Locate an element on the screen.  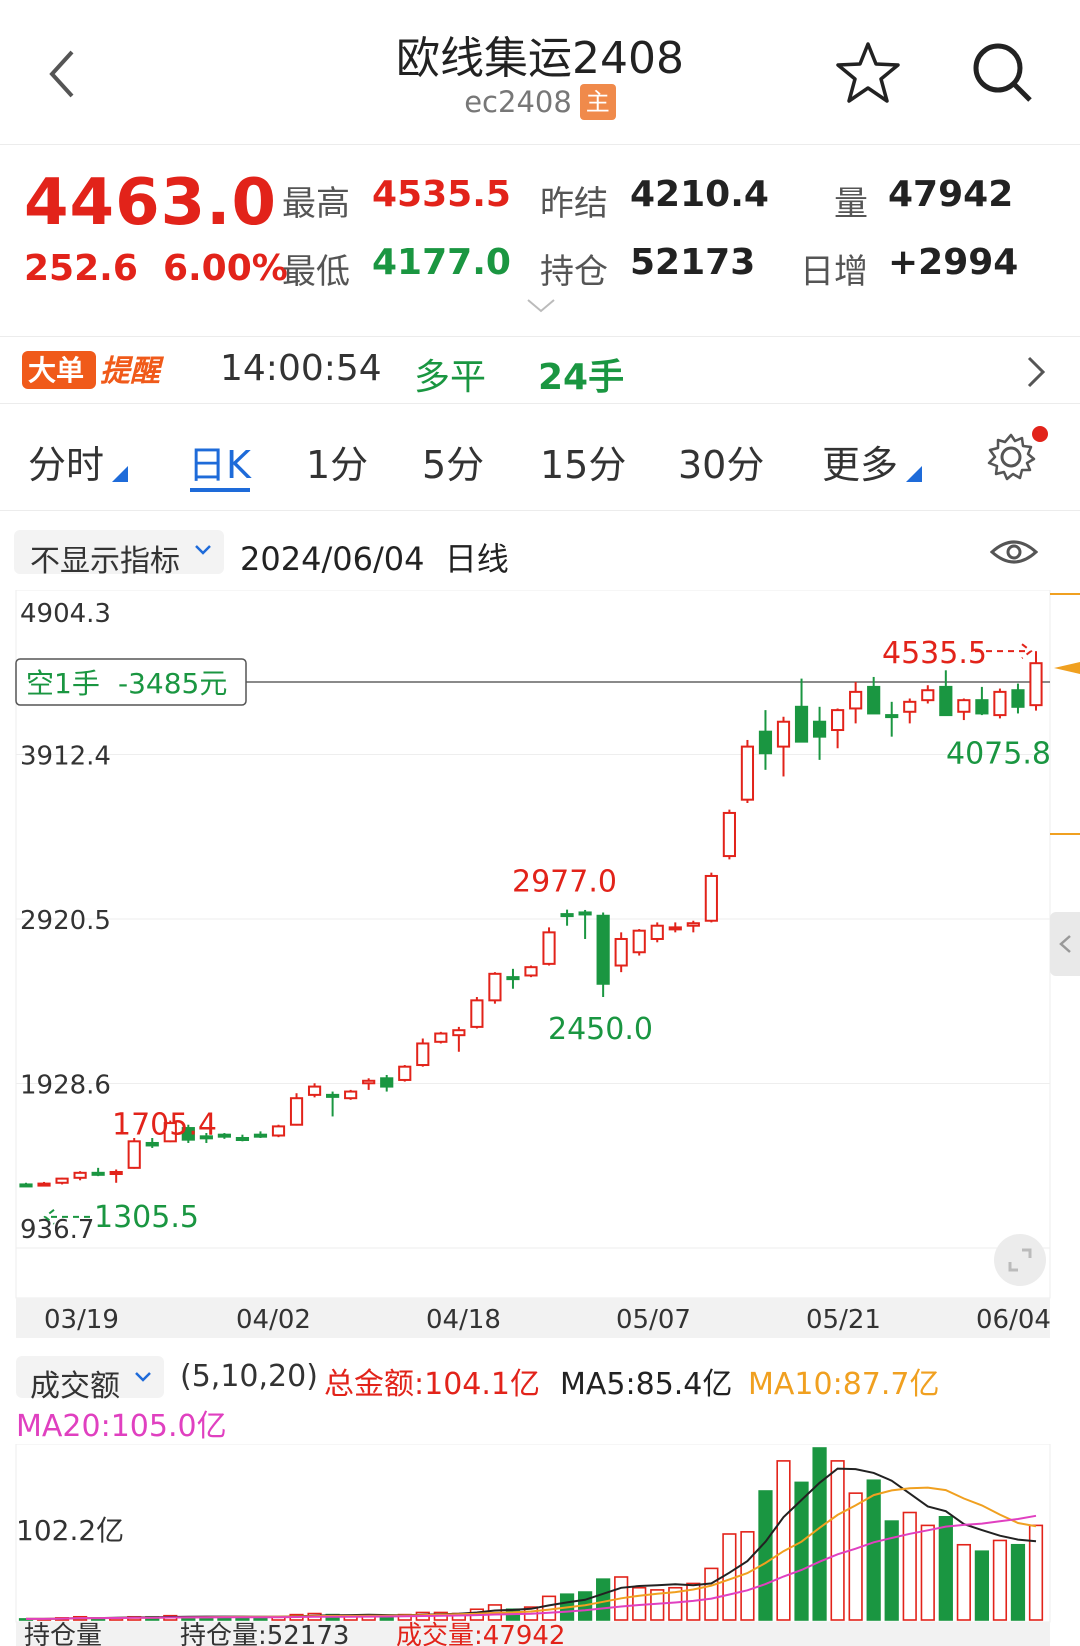
volume-ma10: MA10:87.7亿 is located at coordinates (844, 1384).